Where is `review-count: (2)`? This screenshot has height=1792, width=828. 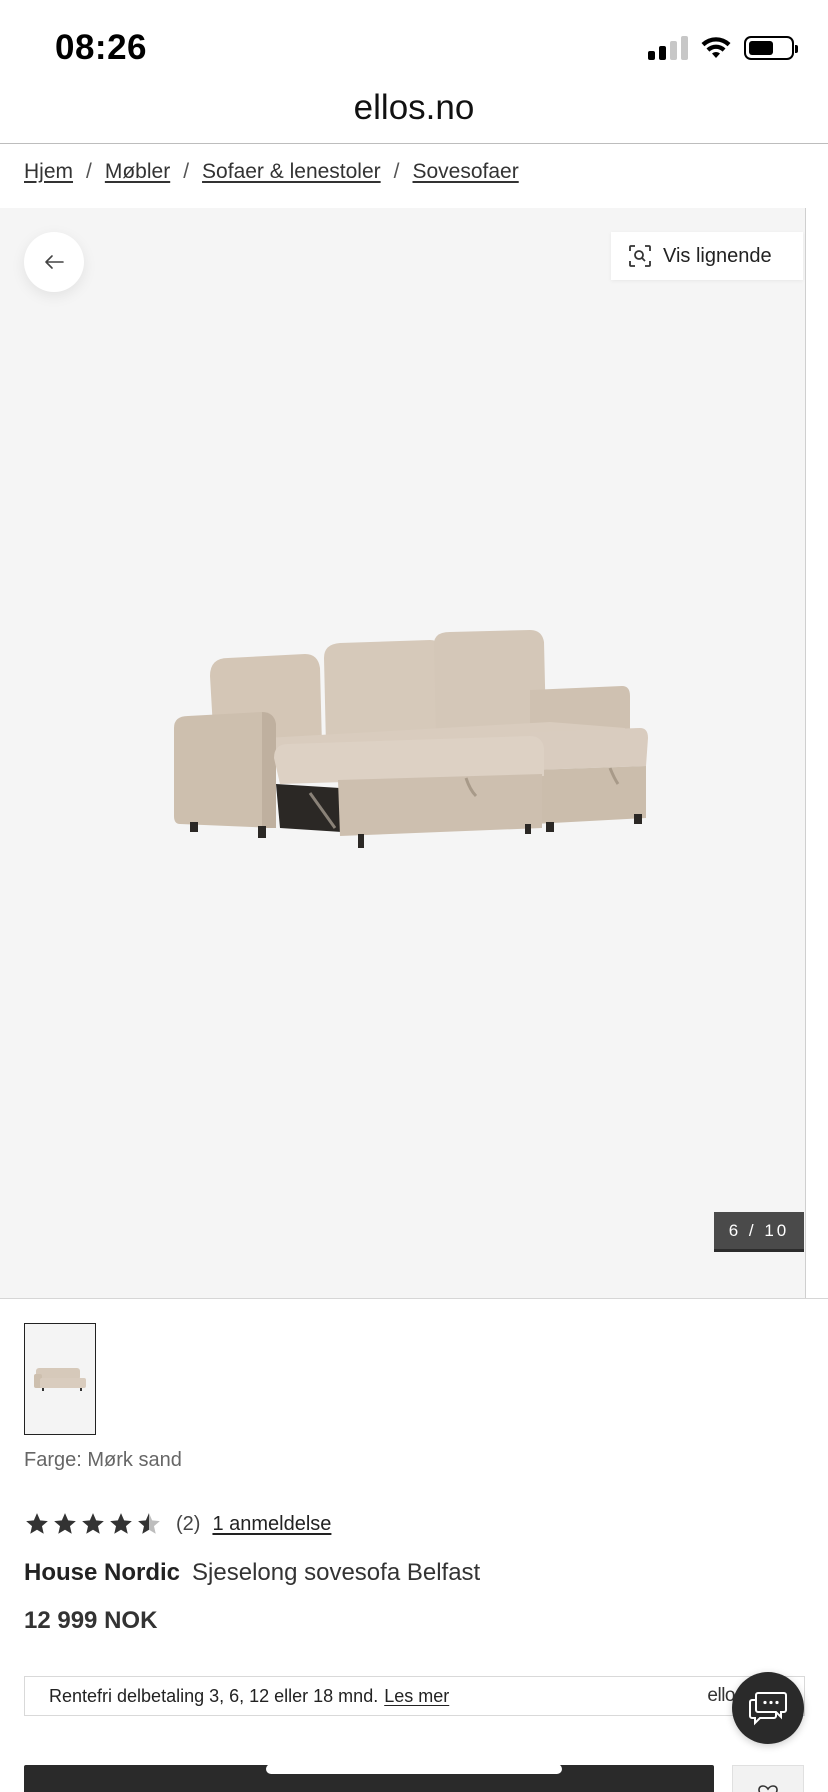 review-count: (2) is located at coordinates (188, 1523).